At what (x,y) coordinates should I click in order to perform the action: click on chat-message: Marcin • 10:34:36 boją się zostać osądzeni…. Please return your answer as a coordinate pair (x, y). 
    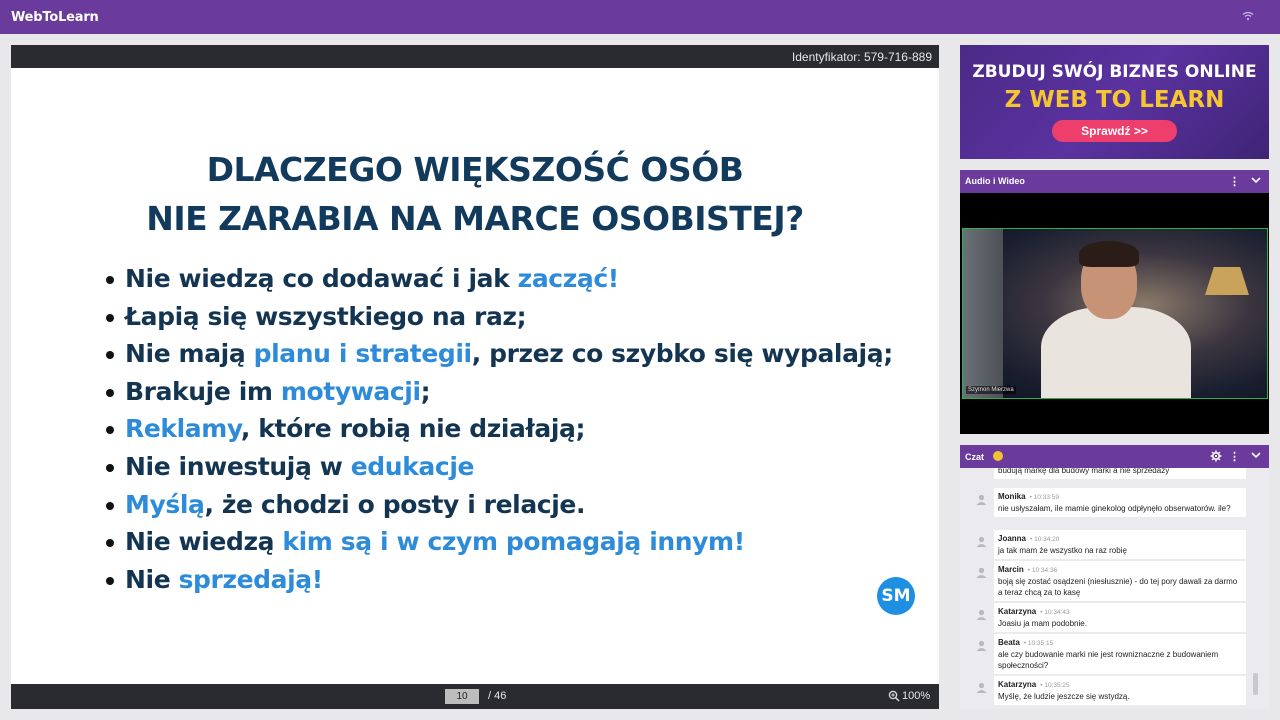
    Looking at the image, I should click on (1120, 581).